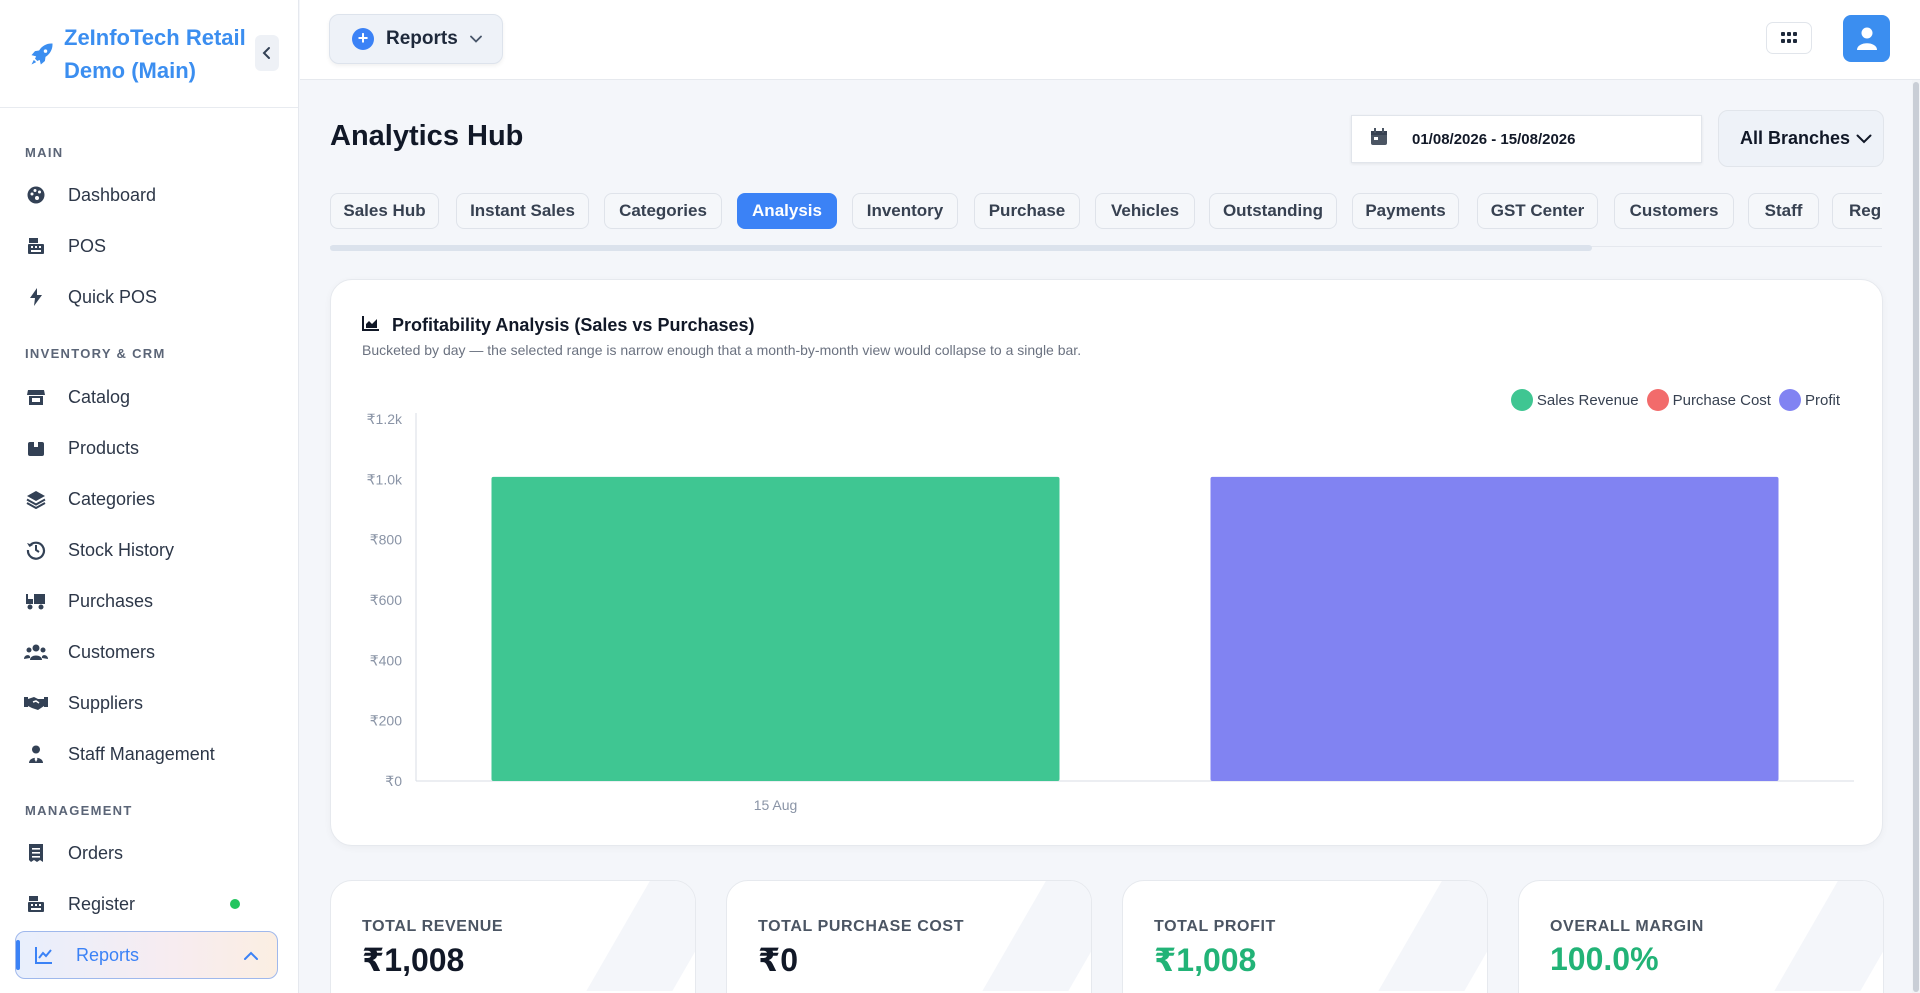  Describe the element at coordinates (663, 211) in the screenshot. I see `tab-categories: Categories` at that location.